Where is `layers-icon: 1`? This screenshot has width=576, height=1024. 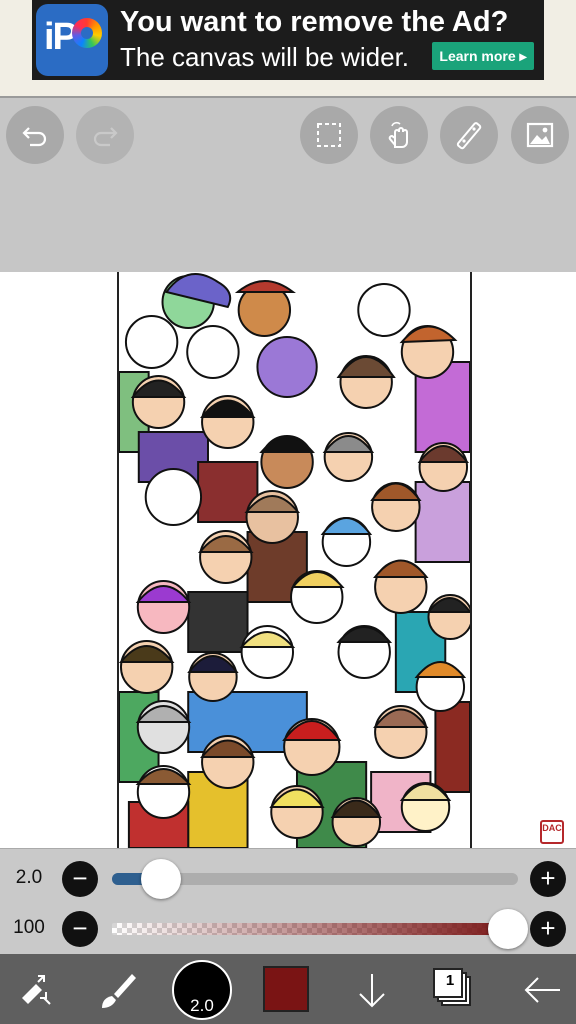
layers-icon: 1 is located at coordinates (448, 983).